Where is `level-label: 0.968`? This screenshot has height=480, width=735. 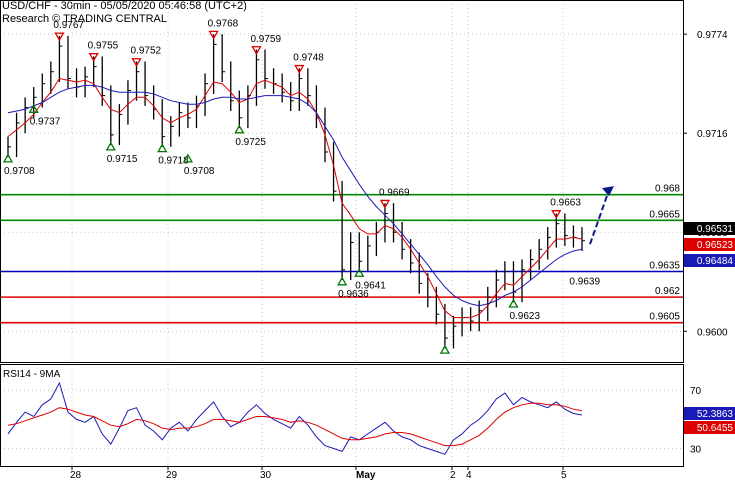
level-label: 0.968 is located at coordinates (667, 189).